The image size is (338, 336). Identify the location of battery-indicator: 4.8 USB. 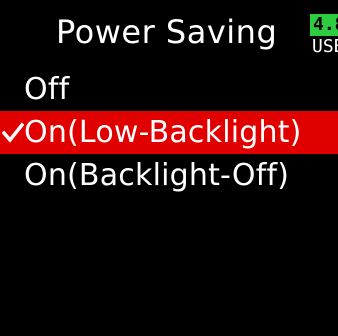
(324, 37).